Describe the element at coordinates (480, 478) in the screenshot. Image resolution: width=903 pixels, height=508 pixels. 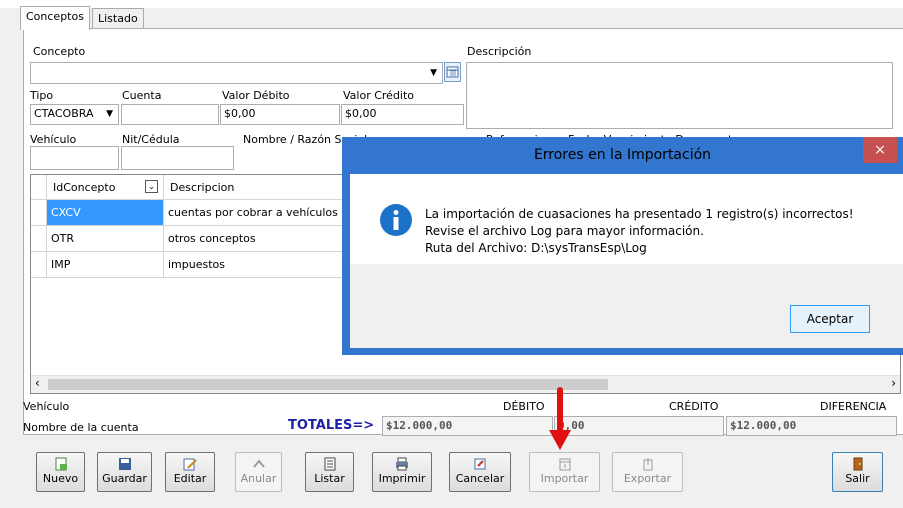
I see `cancelar-label: Cancelar` at that location.